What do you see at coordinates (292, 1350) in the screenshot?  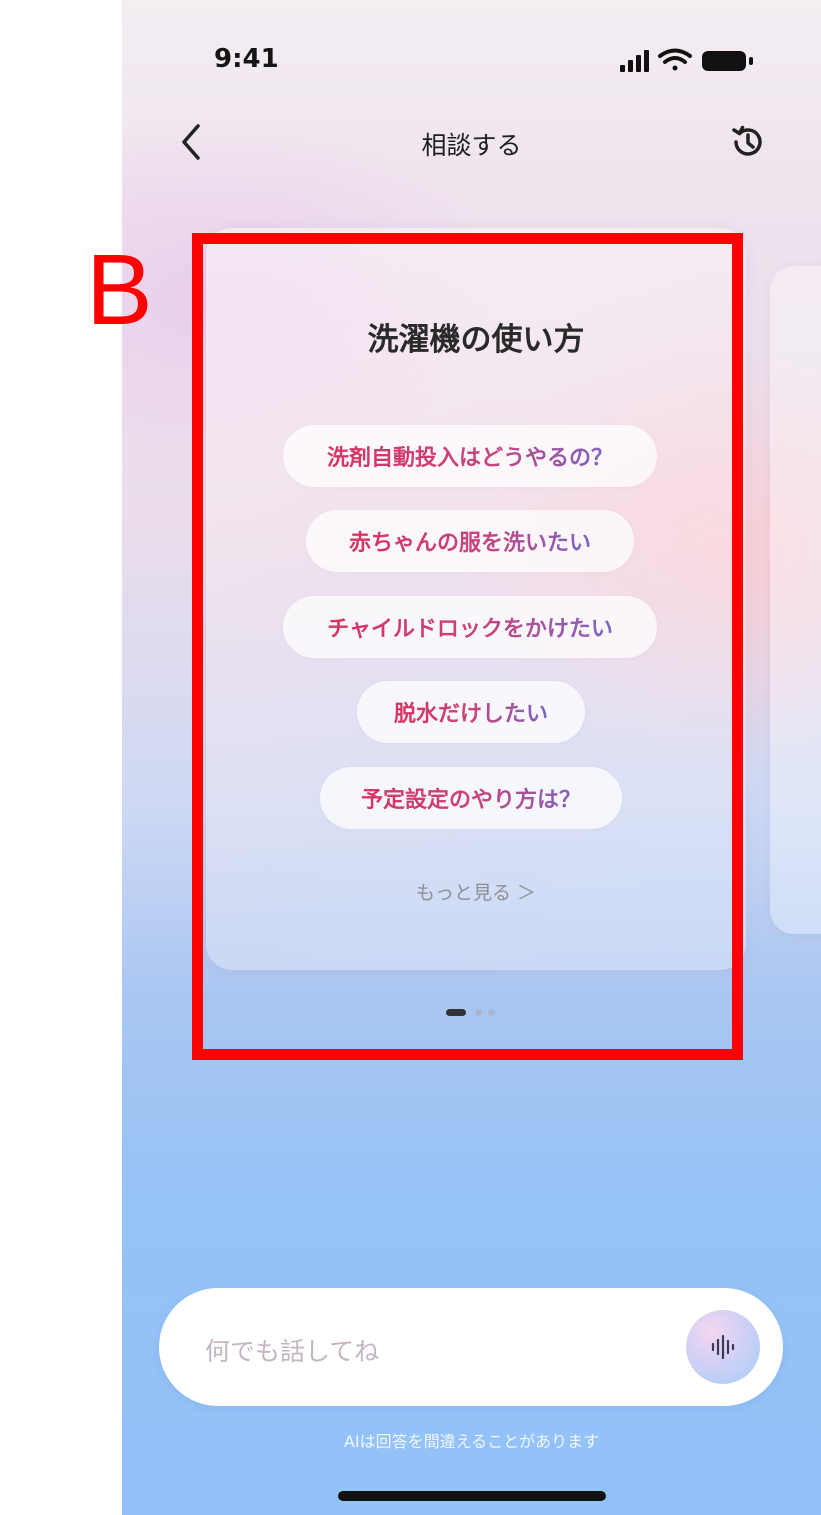 I see `chat-input-placeholder: 何でも話してね` at bounding box center [292, 1350].